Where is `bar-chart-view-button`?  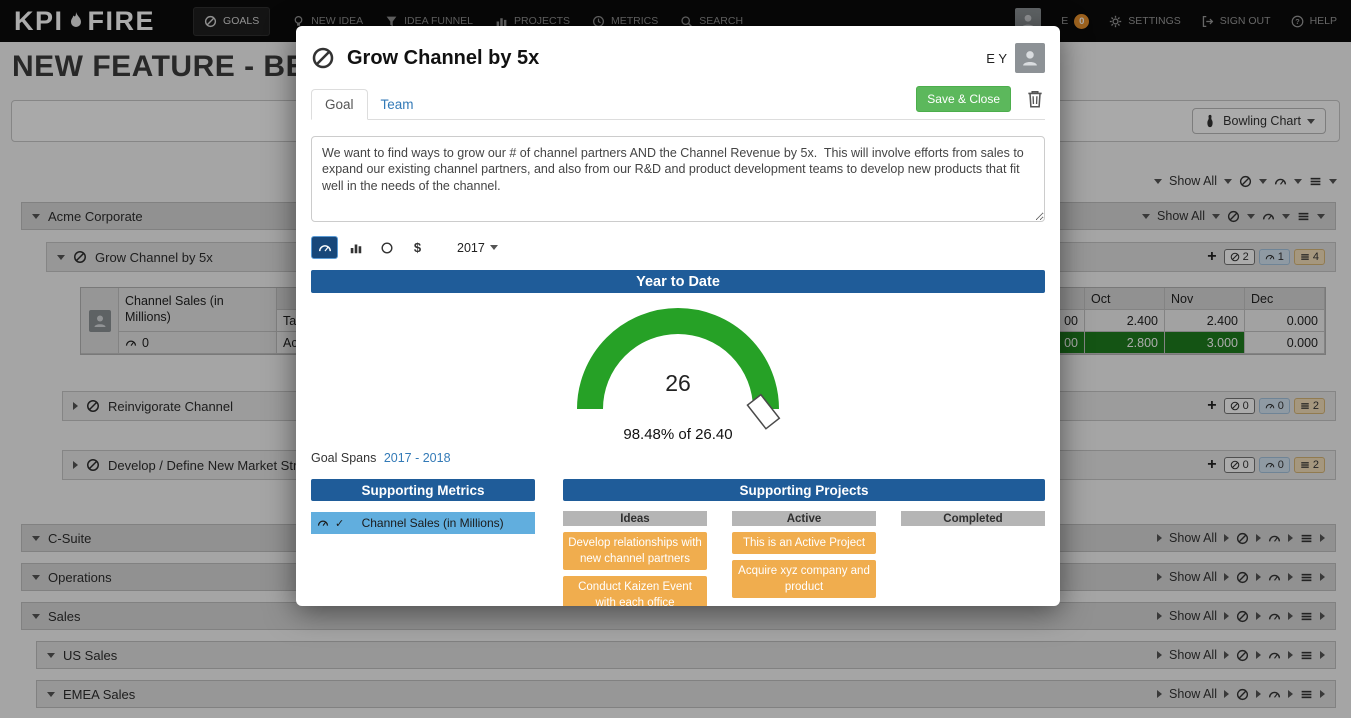
bar-chart-view-button is located at coordinates (355, 247).